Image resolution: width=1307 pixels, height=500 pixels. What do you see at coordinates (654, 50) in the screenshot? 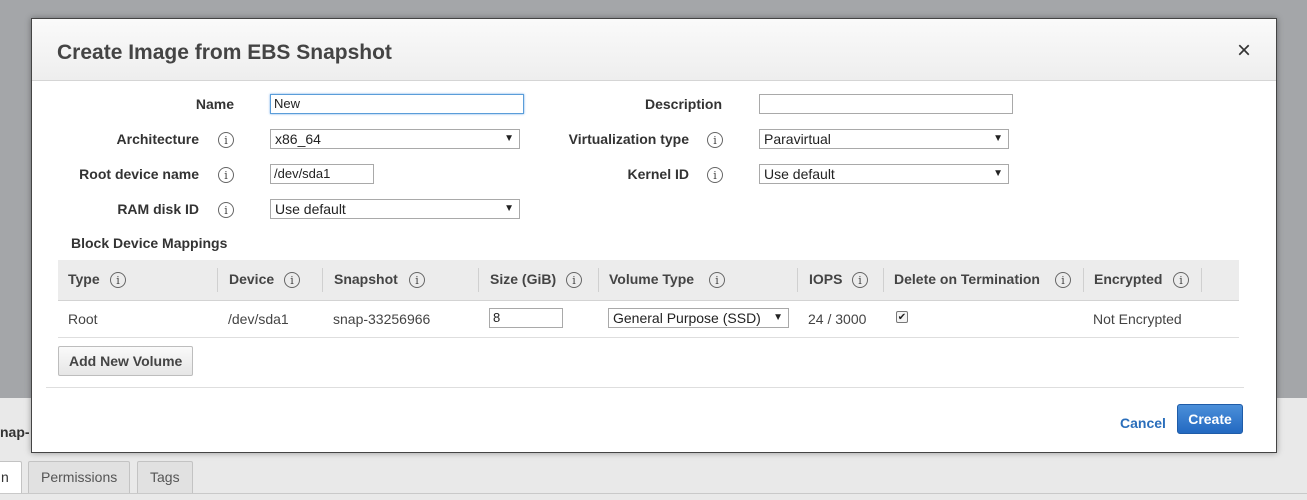
I see `dialog-header: Create Image from EBS Snapshot ×` at bounding box center [654, 50].